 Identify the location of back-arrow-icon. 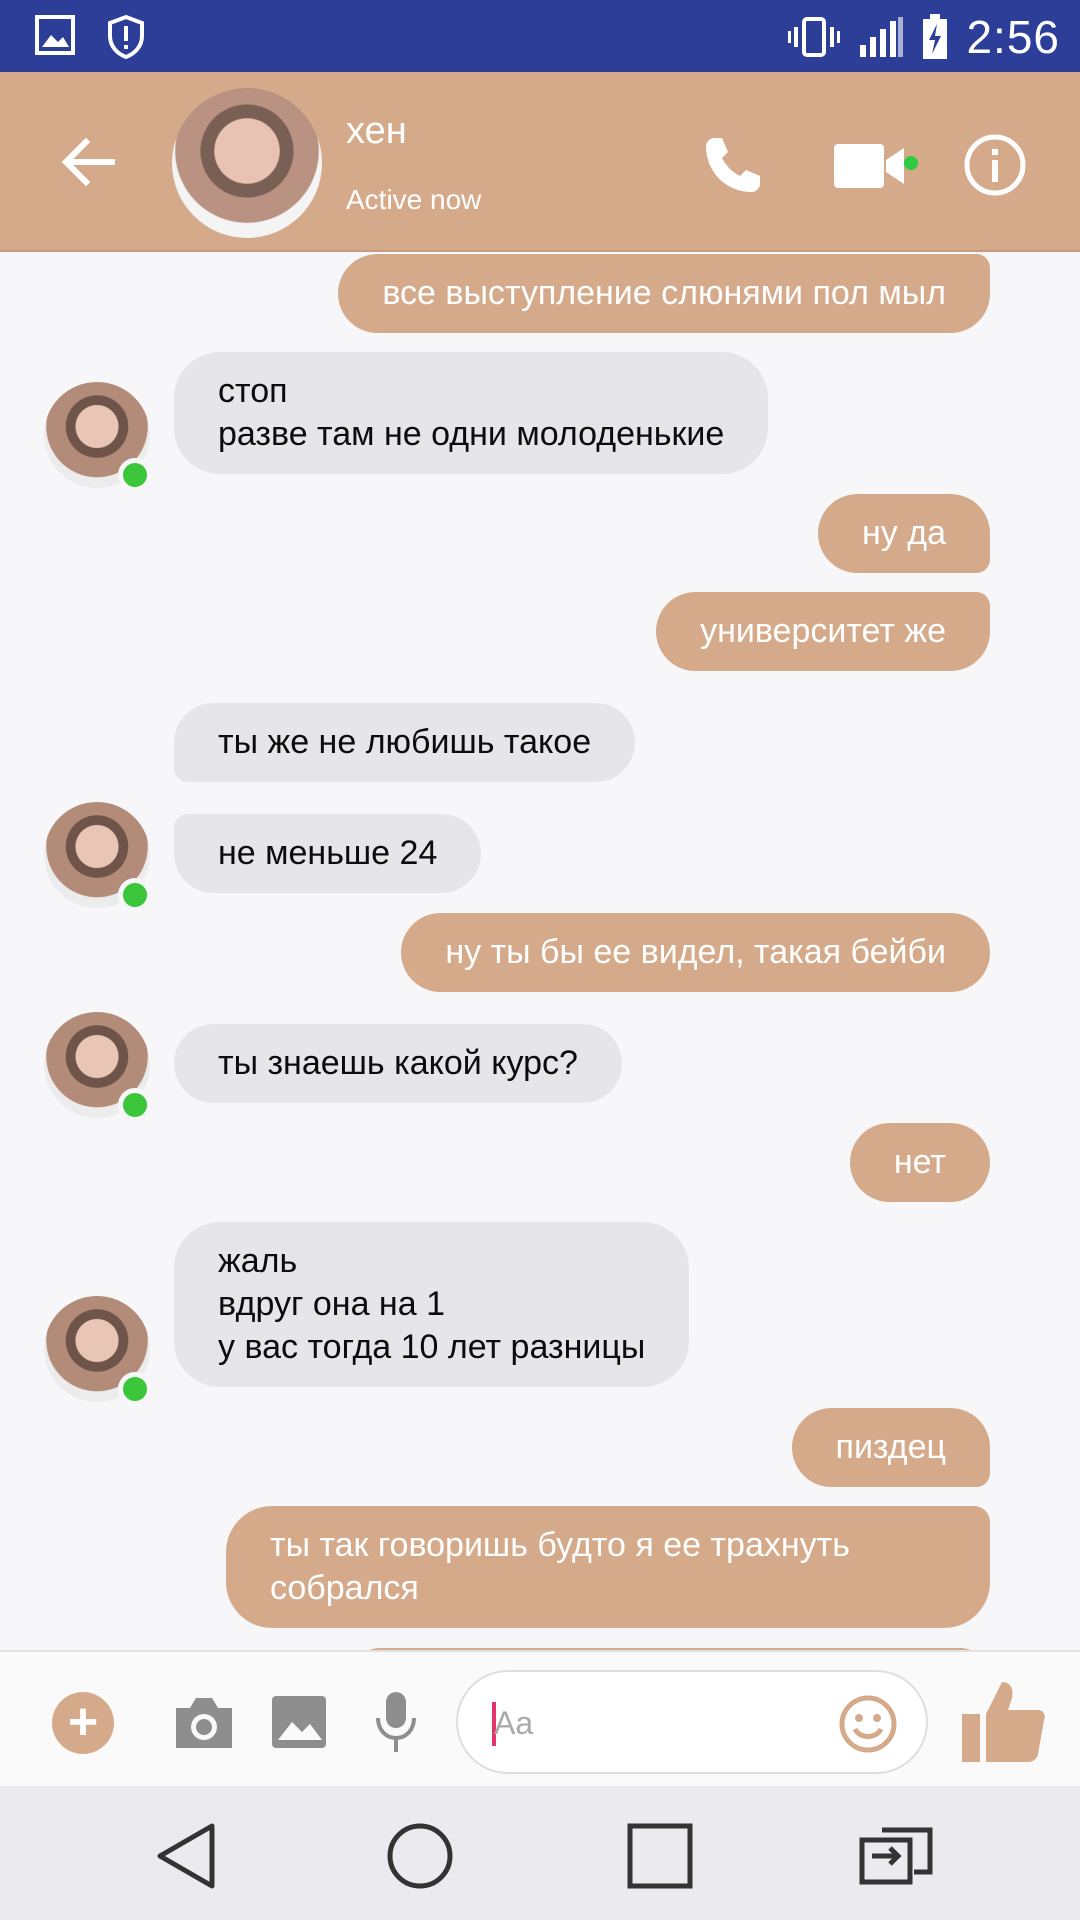
(88, 162).